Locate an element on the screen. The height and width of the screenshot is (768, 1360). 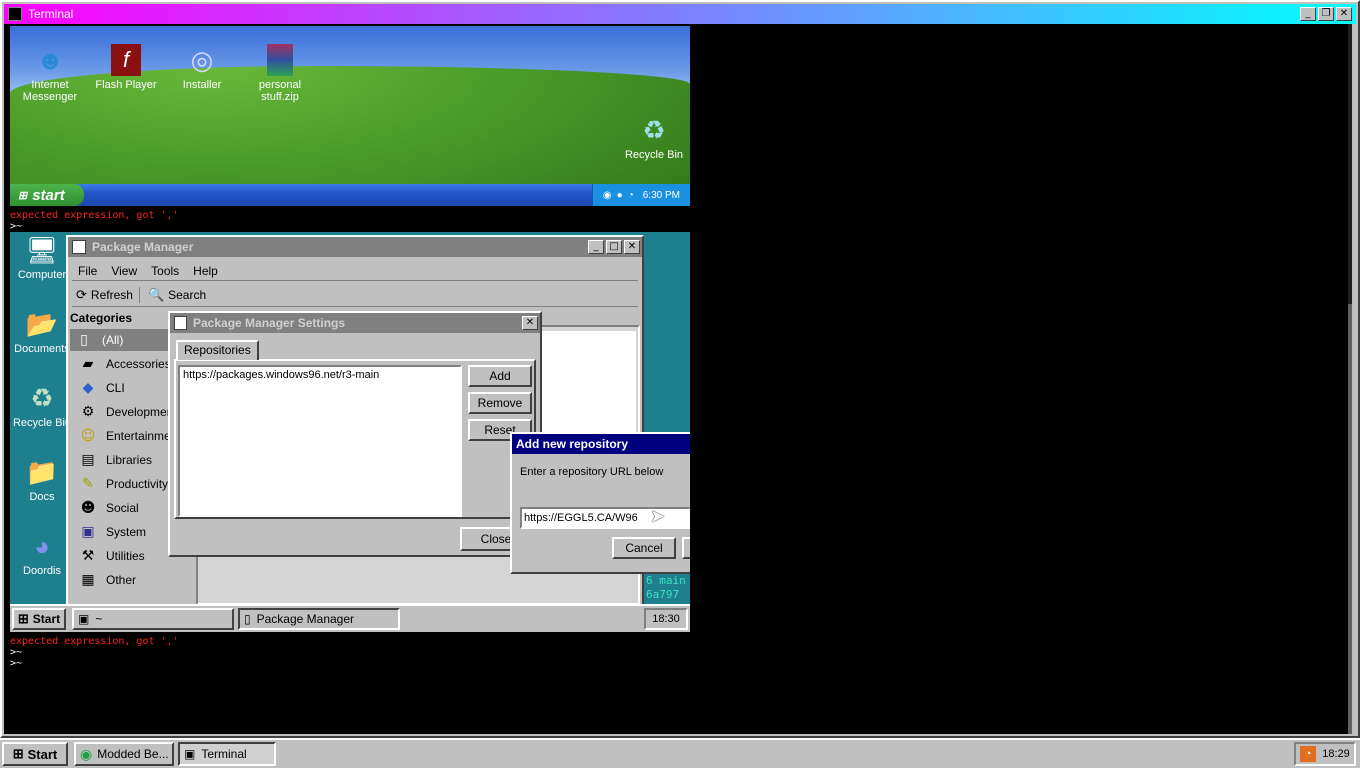
xp-taskbar: ⊞ start ◉ ● ◔ 6:30 PM is located at coordinates (350, 195).